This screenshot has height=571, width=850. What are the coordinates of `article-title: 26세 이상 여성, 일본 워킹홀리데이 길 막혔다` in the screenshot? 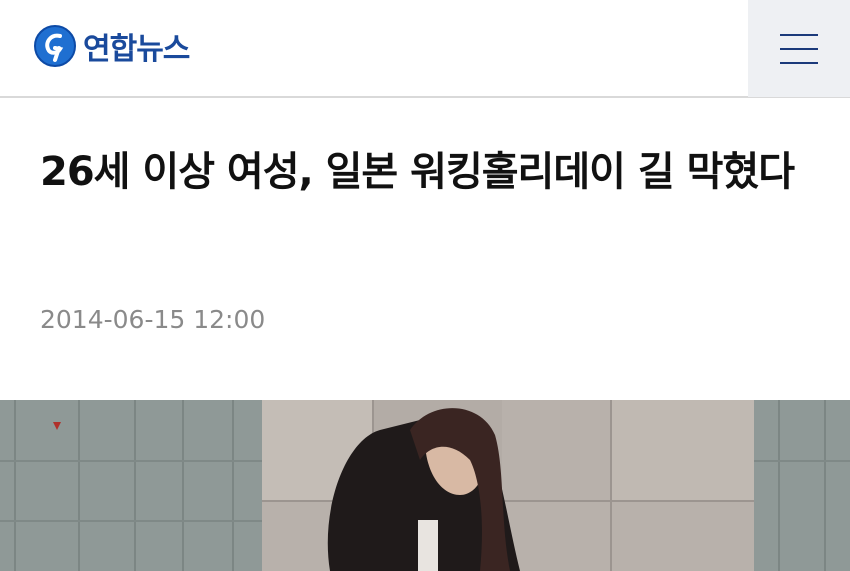 It's located at (417, 172).